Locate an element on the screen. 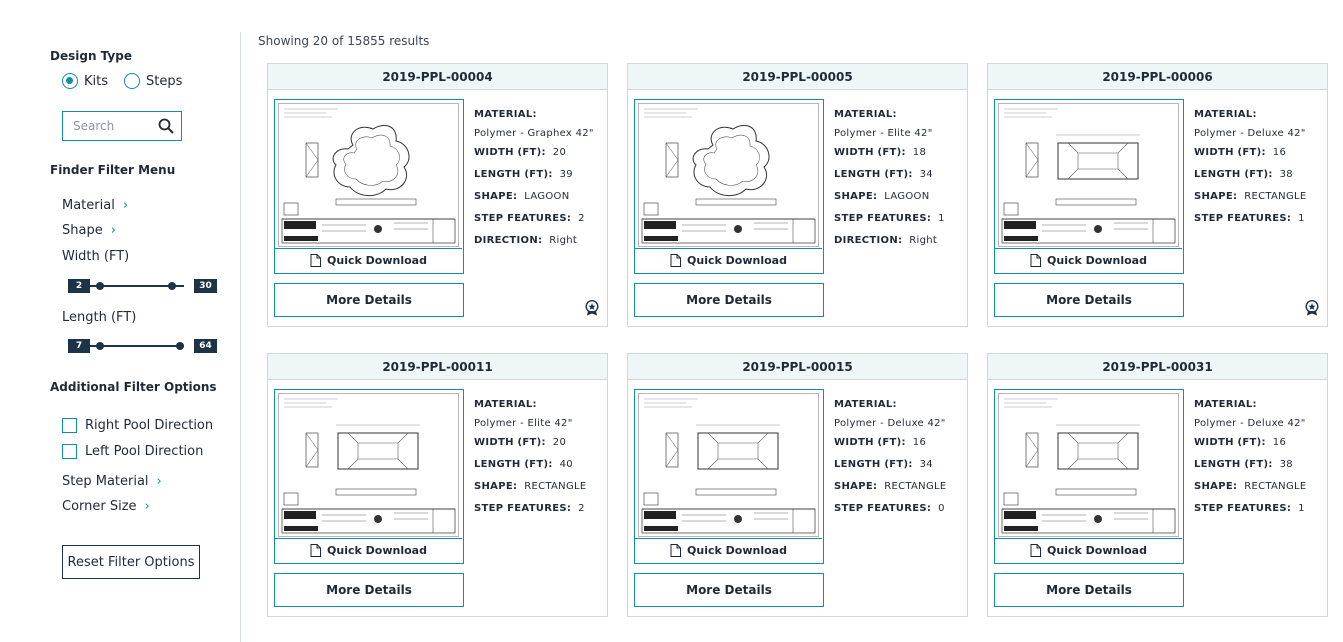  filter-material-label: Material is located at coordinates (88, 205).